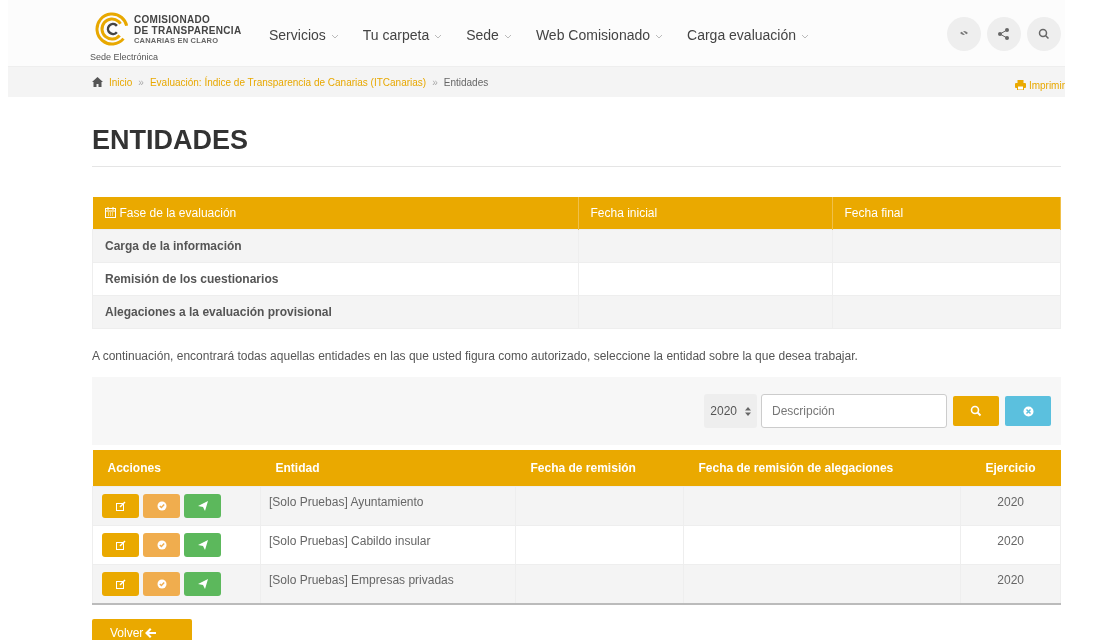 The height and width of the screenshot is (640, 1105). I want to click on logo-text: DE TRANSPARENCIA, so click(188, 30).